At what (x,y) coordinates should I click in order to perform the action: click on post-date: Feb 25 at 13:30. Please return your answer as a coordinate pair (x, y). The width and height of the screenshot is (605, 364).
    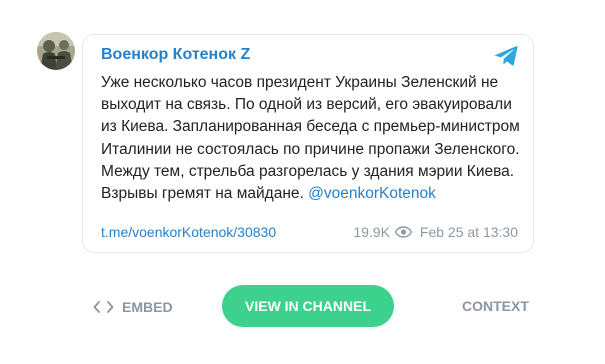
    Looking at the image, I should click on (469, 232).